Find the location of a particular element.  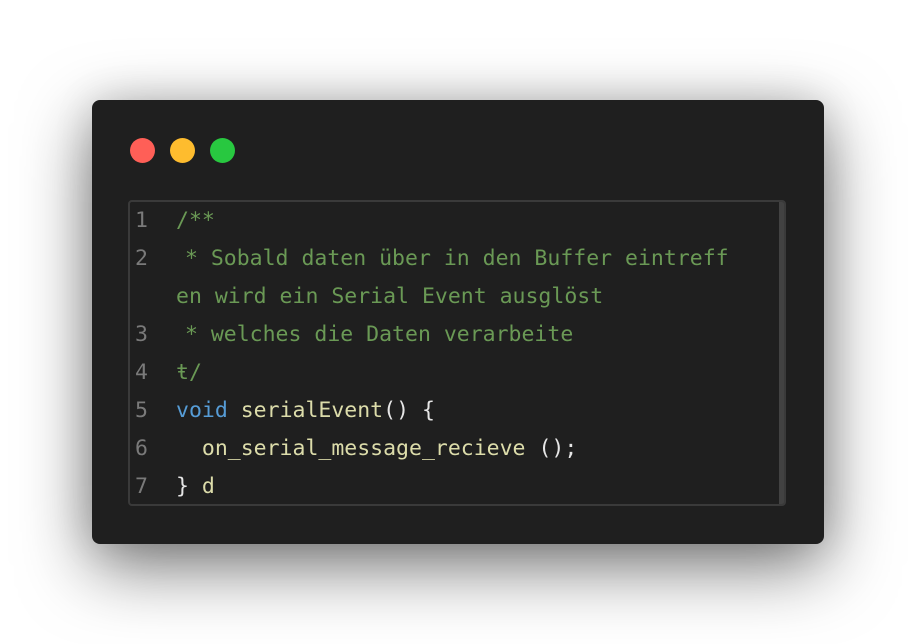

line-content: /** is located at coordinates (195, 221).